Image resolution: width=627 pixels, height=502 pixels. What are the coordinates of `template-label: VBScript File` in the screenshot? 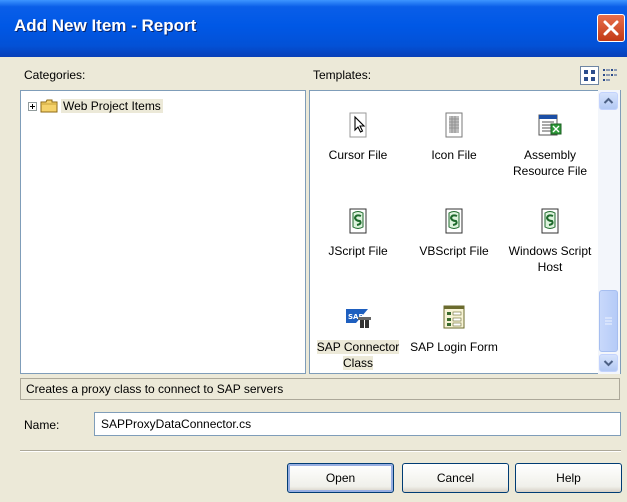 It's located at (454, 251).